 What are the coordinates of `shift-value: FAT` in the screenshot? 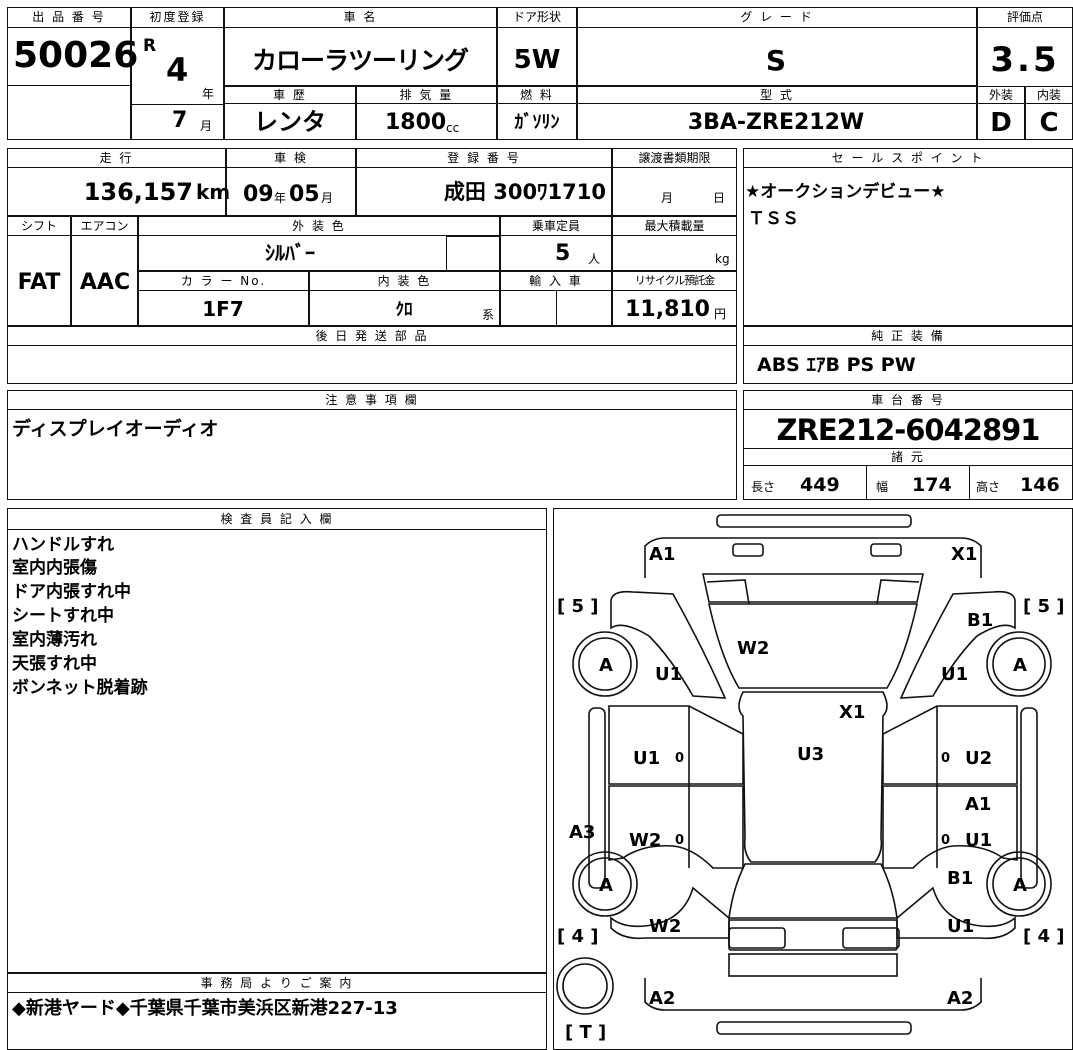 It's located at (39, 282).